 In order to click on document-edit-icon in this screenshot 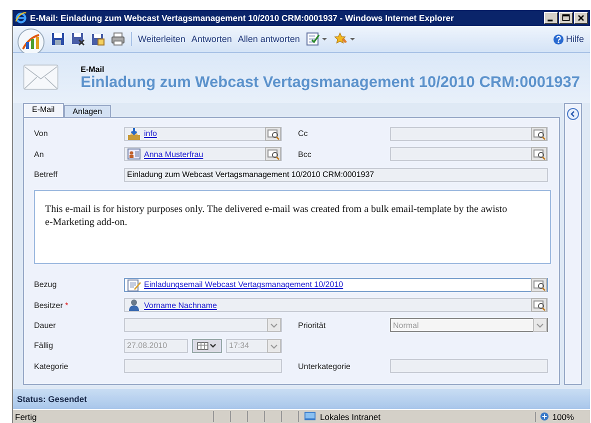, I will do `click(134, 285)`.